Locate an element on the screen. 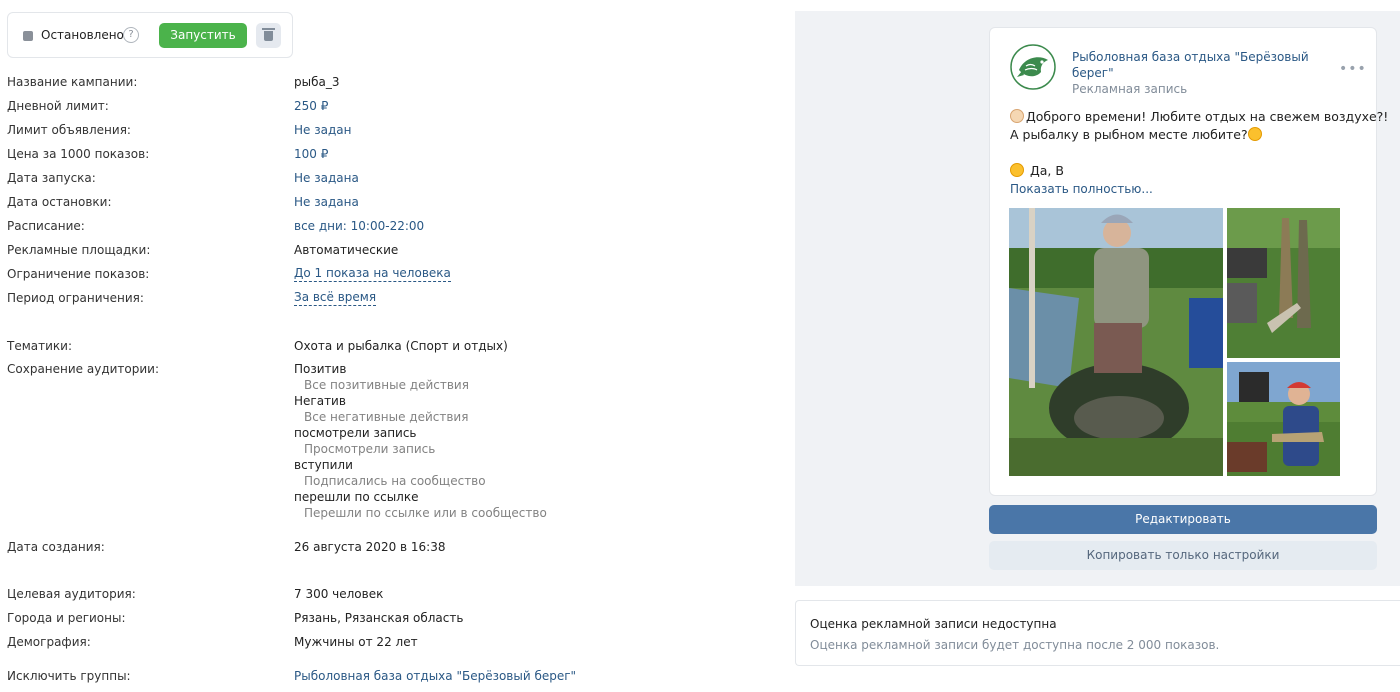 The width and height of the screenshot is (1400, 692). waving-hand-emoji is located at coordinates (1017, 116).